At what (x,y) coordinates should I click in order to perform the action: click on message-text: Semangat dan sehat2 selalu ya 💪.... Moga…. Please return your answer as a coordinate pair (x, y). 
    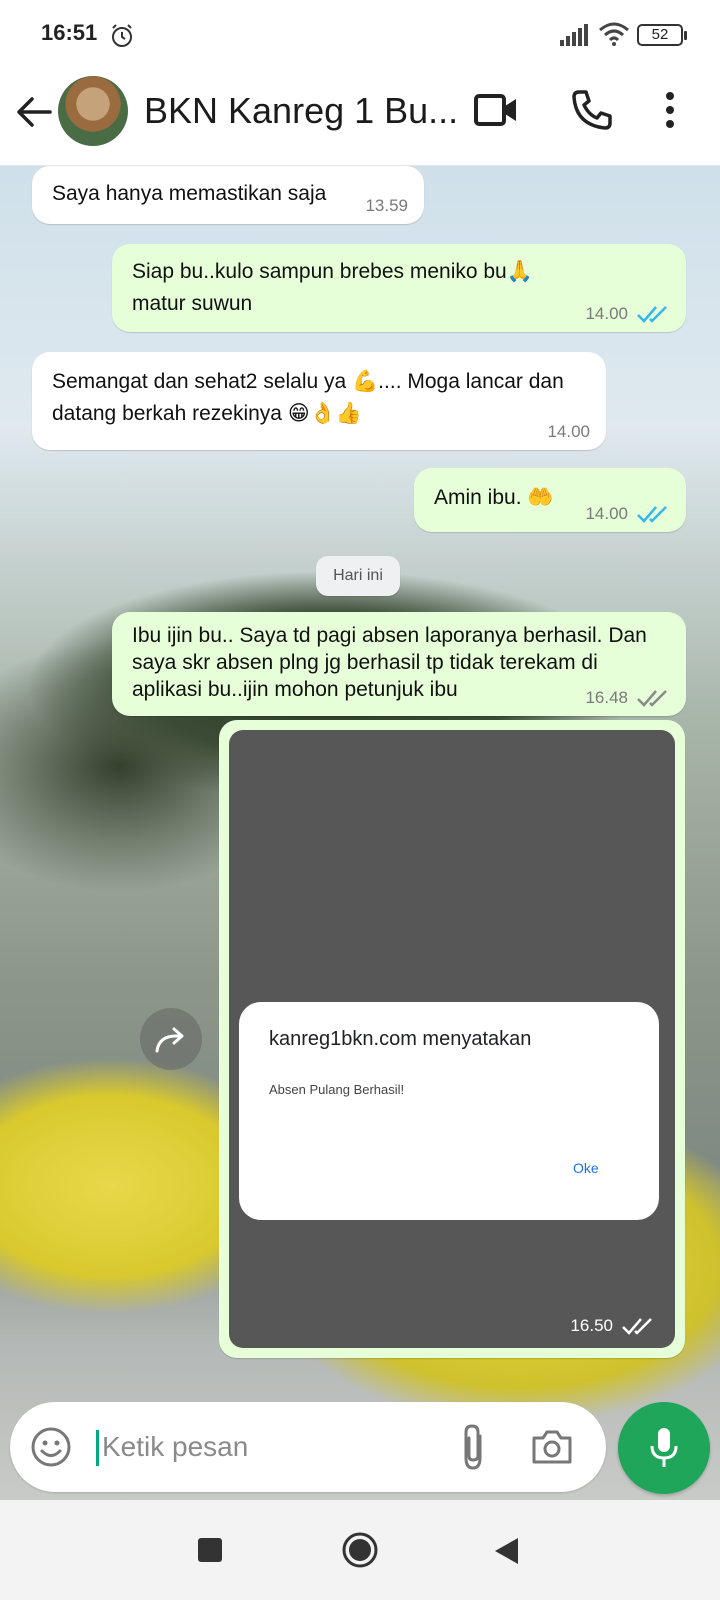
    Looking at the image, I should click on (308, 397).